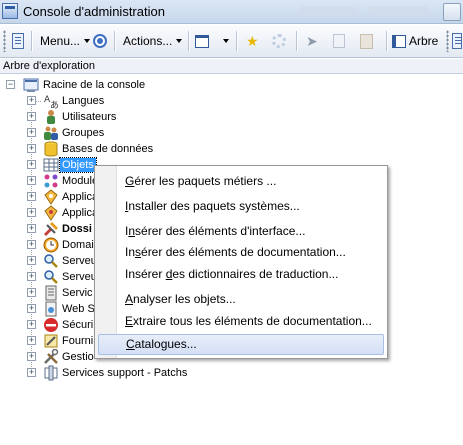 The height and width of the screenshot is (445, 463). I want to click on pointer-button: ➤, so click(312, 41).